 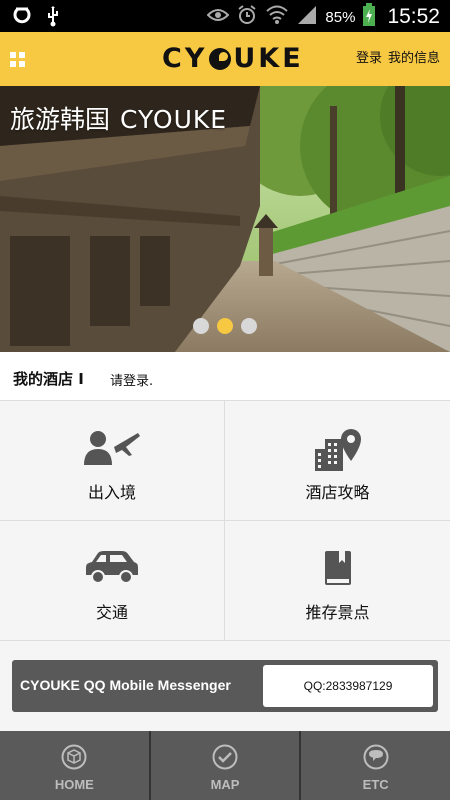 What do you see at coordinates (225, 376) in the screenshot?
I see `my-hotel-bar: 我的酒店 I 请登录.` at bounding box center [225, 376].